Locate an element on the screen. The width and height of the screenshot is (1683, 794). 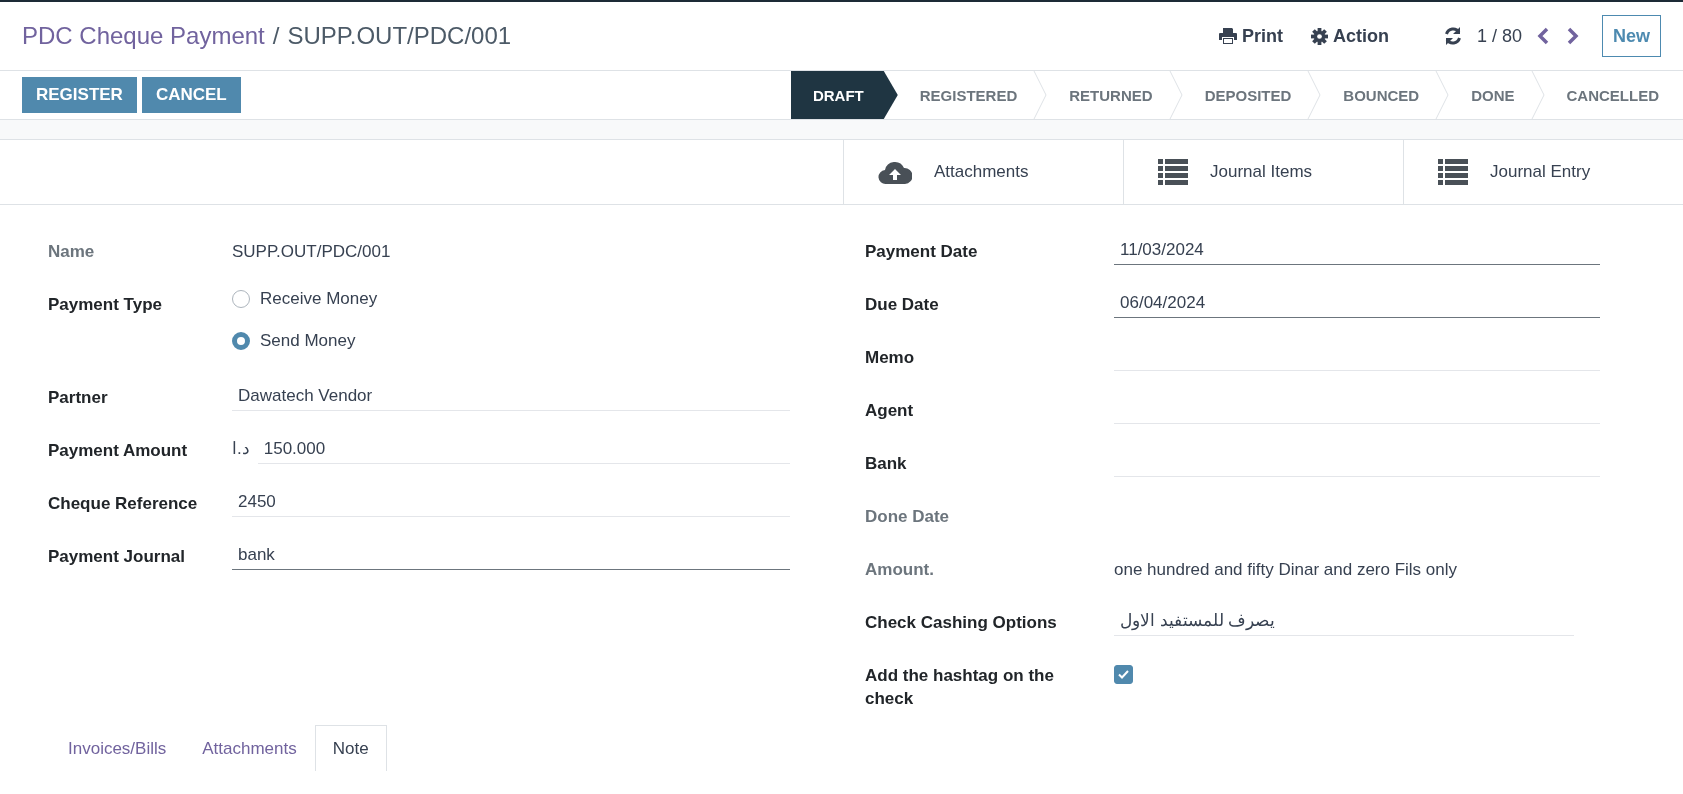
field-label: Payment Amount is located at coordinates (118, 451).